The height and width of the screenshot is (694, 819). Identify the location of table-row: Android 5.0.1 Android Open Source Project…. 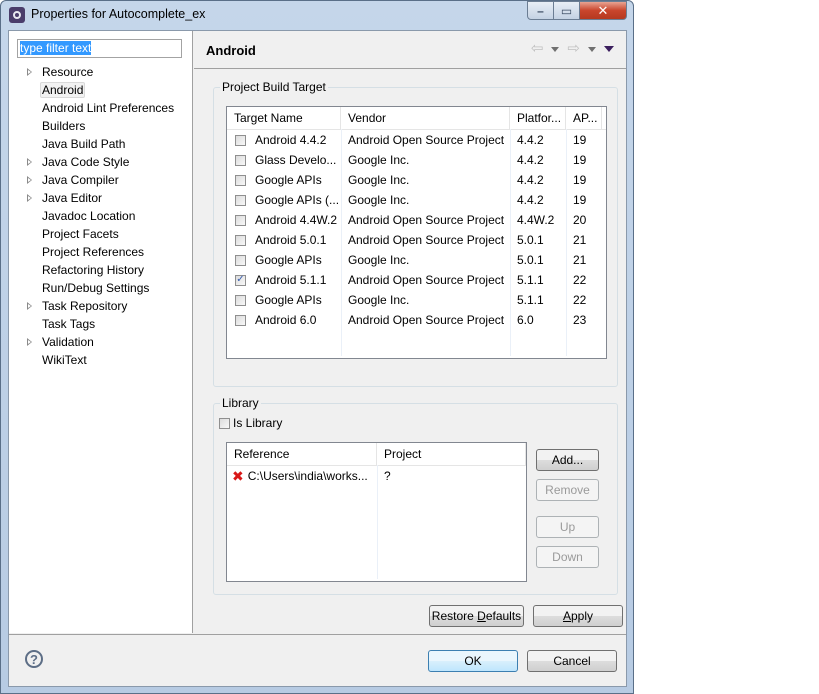
(416, 240).